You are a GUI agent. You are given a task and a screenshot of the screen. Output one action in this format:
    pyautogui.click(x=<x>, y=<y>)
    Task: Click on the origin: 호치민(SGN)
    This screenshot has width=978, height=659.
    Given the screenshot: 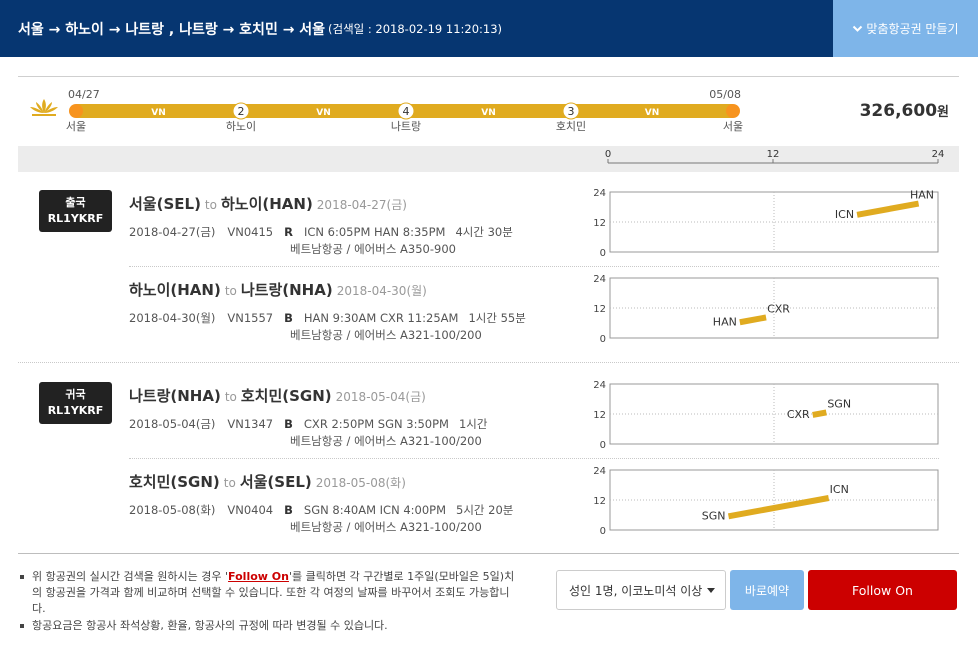 What is the action you would take?
    pyautogui.click(x=174, y=482)
    